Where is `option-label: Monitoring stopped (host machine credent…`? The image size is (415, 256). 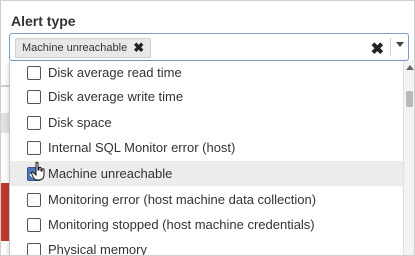 option-label: Monitoring stopped (host machine credent… is located at coordinates (181, 224).